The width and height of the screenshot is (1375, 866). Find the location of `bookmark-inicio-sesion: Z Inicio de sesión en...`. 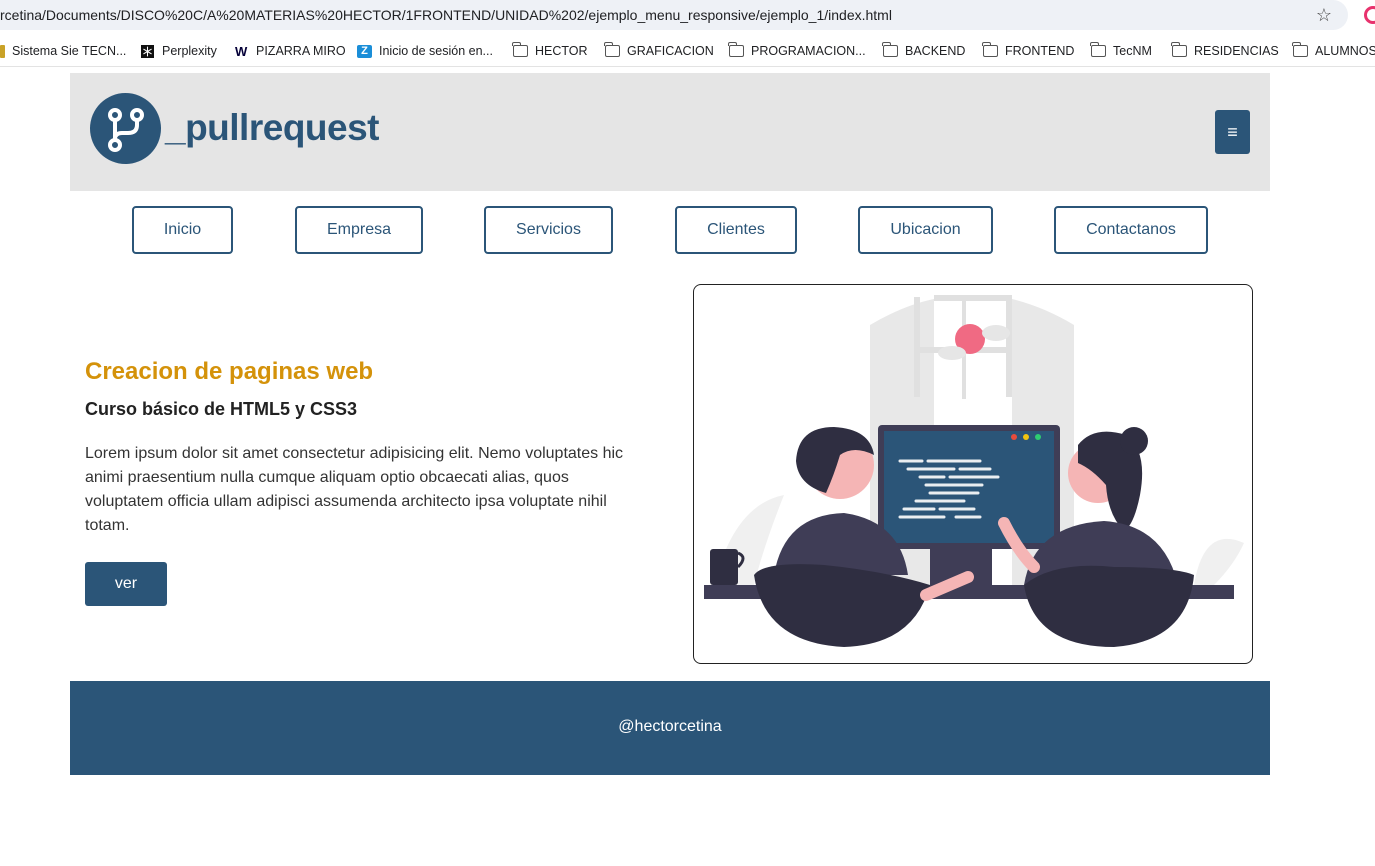

bookmark-inicio-sesion: Z Inicio de sesión en... is located at coordinates (425, 51).